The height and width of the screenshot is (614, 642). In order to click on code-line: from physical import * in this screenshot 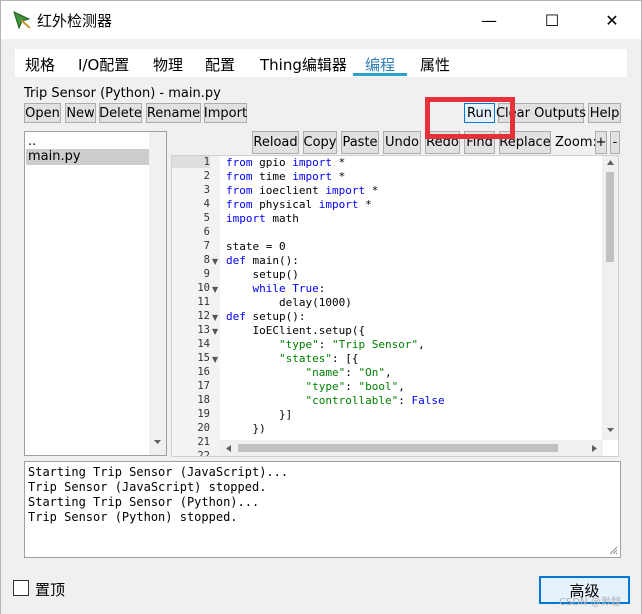, I will do `click(299, 204)`.